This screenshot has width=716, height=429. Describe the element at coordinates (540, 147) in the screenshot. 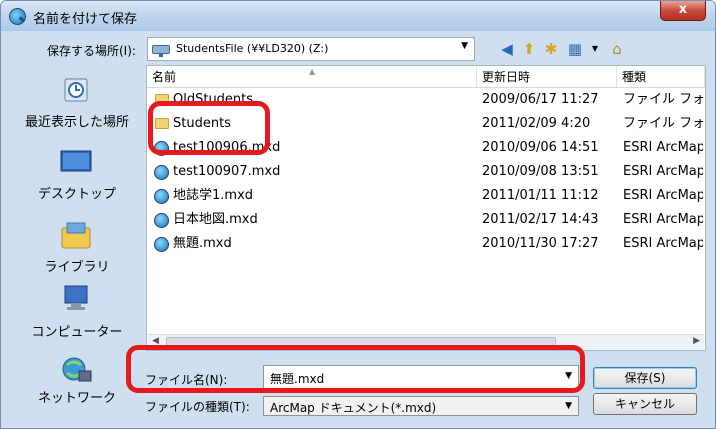

I see `file-date: 2010/09/06 14:51` at that location.